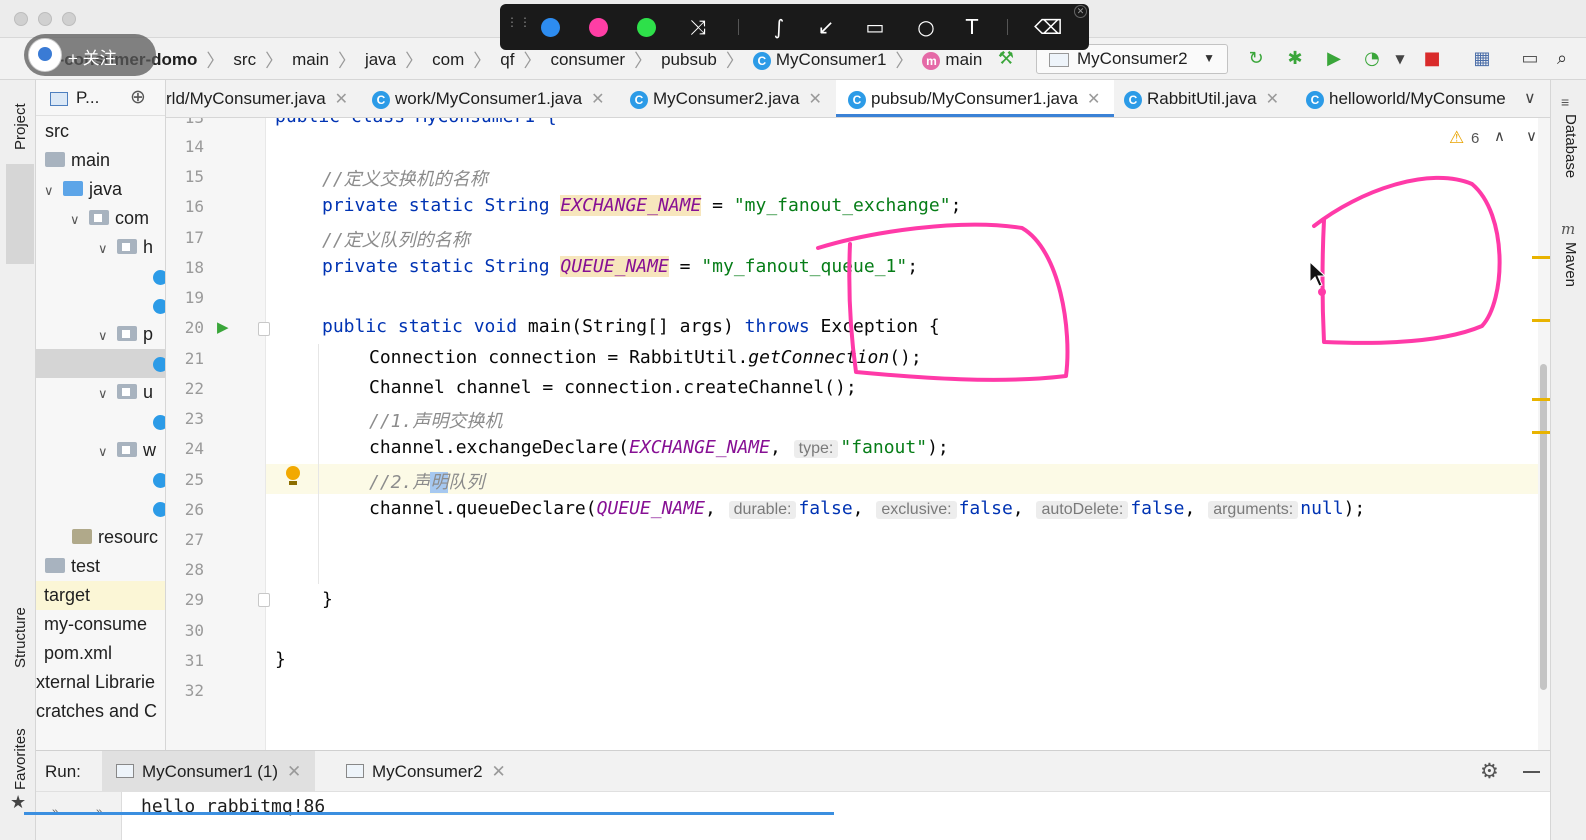 The image size is (1586, 840). I want to click on circle-icon: ○, so click(926, 27).